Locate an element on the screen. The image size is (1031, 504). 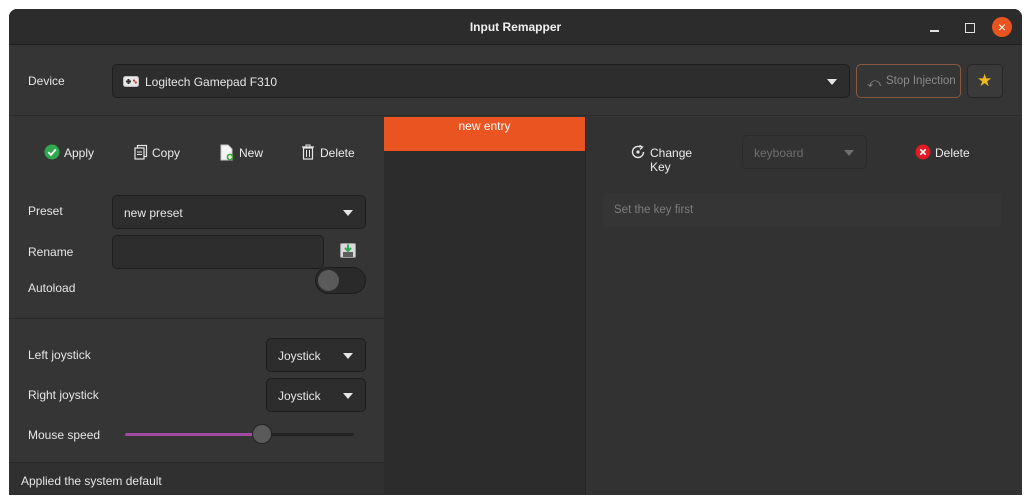
stop-injection-button: ⤺ Stop Injection is located at coordinates (908, 81).